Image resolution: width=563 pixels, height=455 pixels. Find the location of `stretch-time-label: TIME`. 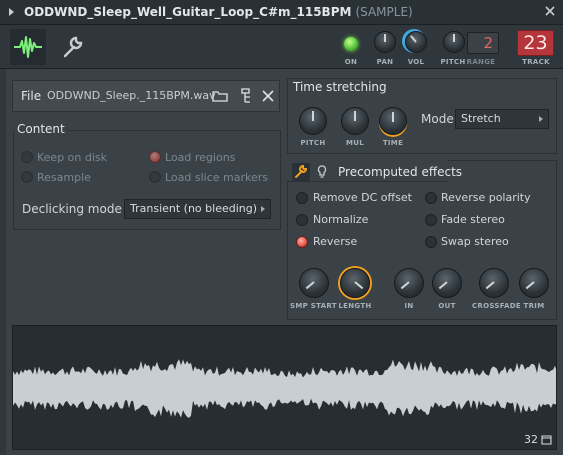

stretch-time-label: TIME is located at coordinates (393, 143).